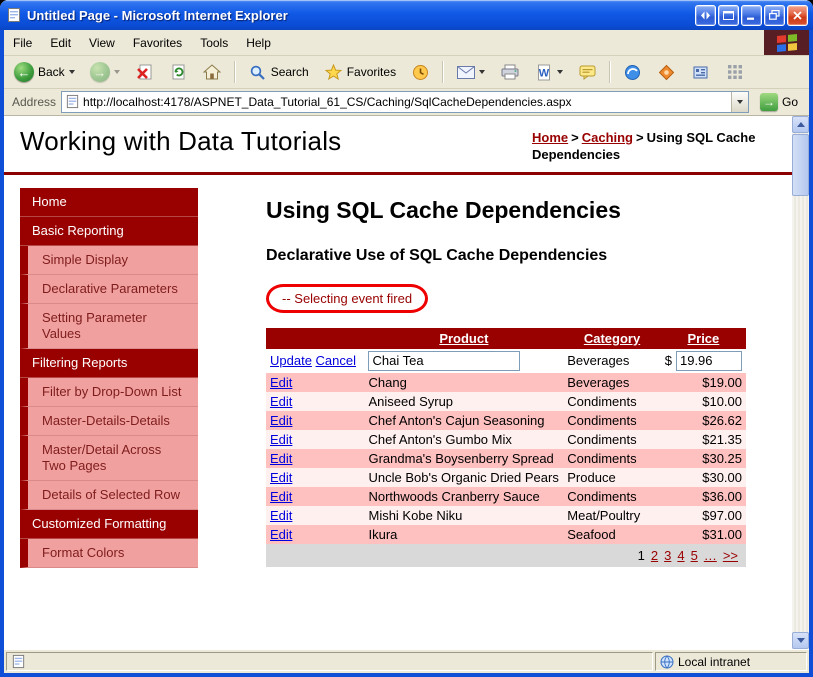 This screenshot has height=677, width=813. I want to click on sidebar-item-filtering-reports: Filtering Reports, so click(109, 363).